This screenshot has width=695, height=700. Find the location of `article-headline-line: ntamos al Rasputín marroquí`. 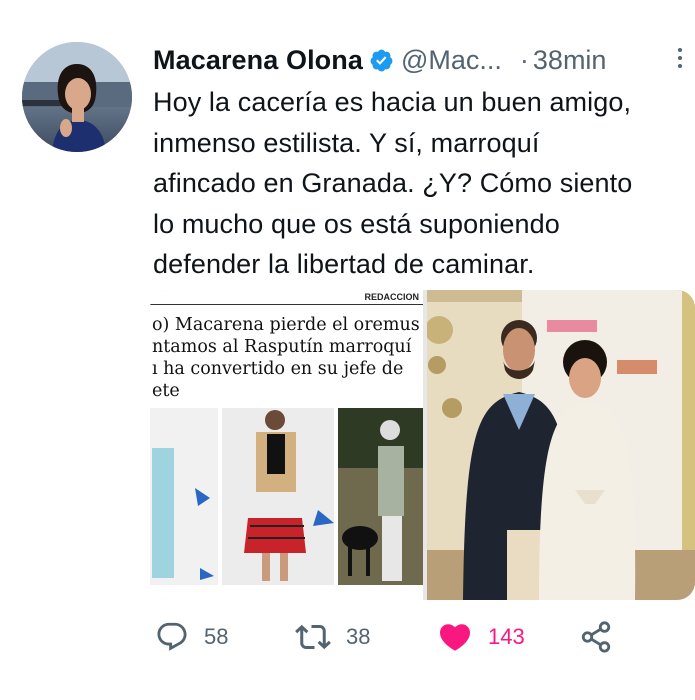

article-headline-line: ntamos al Rasputín marroquí is located at coordinates (282, 347).